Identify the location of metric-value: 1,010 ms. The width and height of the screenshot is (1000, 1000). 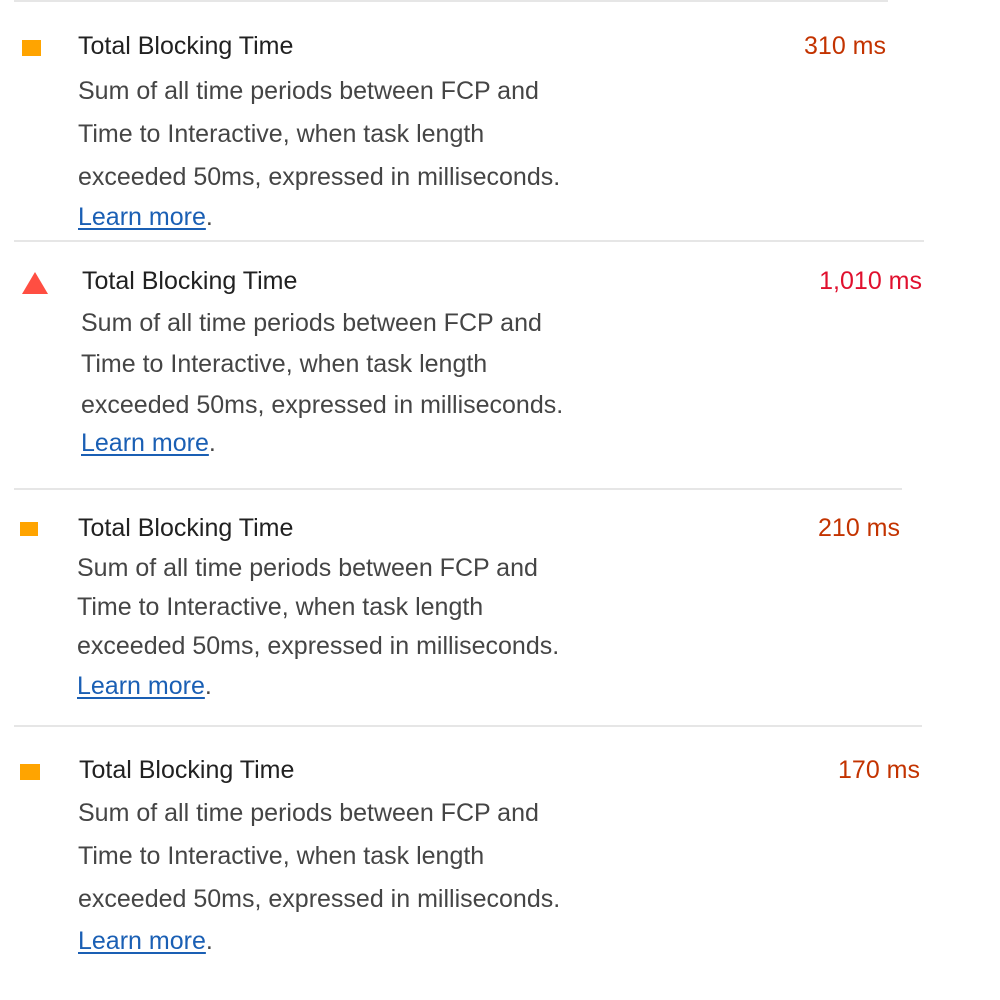
(870, 281).